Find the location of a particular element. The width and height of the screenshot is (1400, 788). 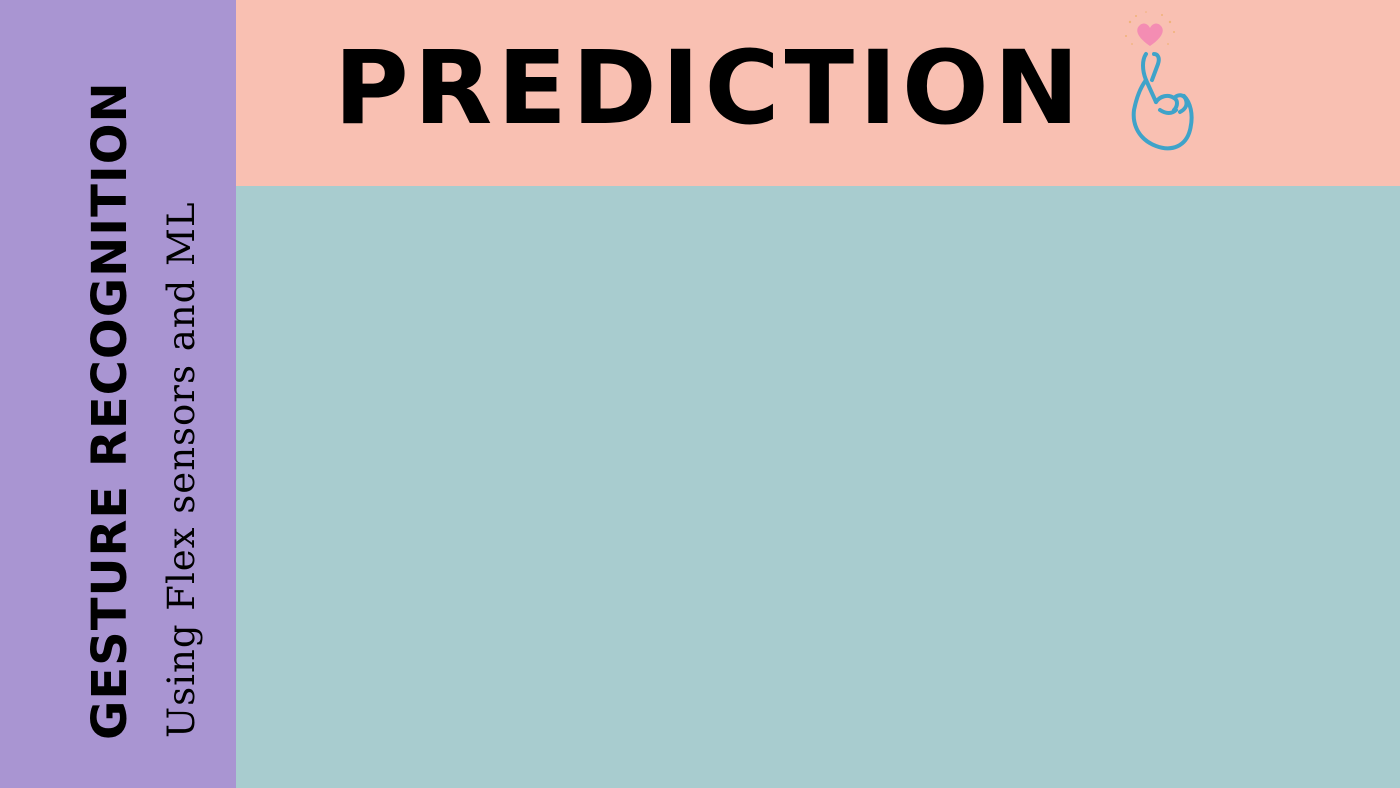

sidebar-subtitle: Using Flex sensors and ML is located at coordinates (181, 469).